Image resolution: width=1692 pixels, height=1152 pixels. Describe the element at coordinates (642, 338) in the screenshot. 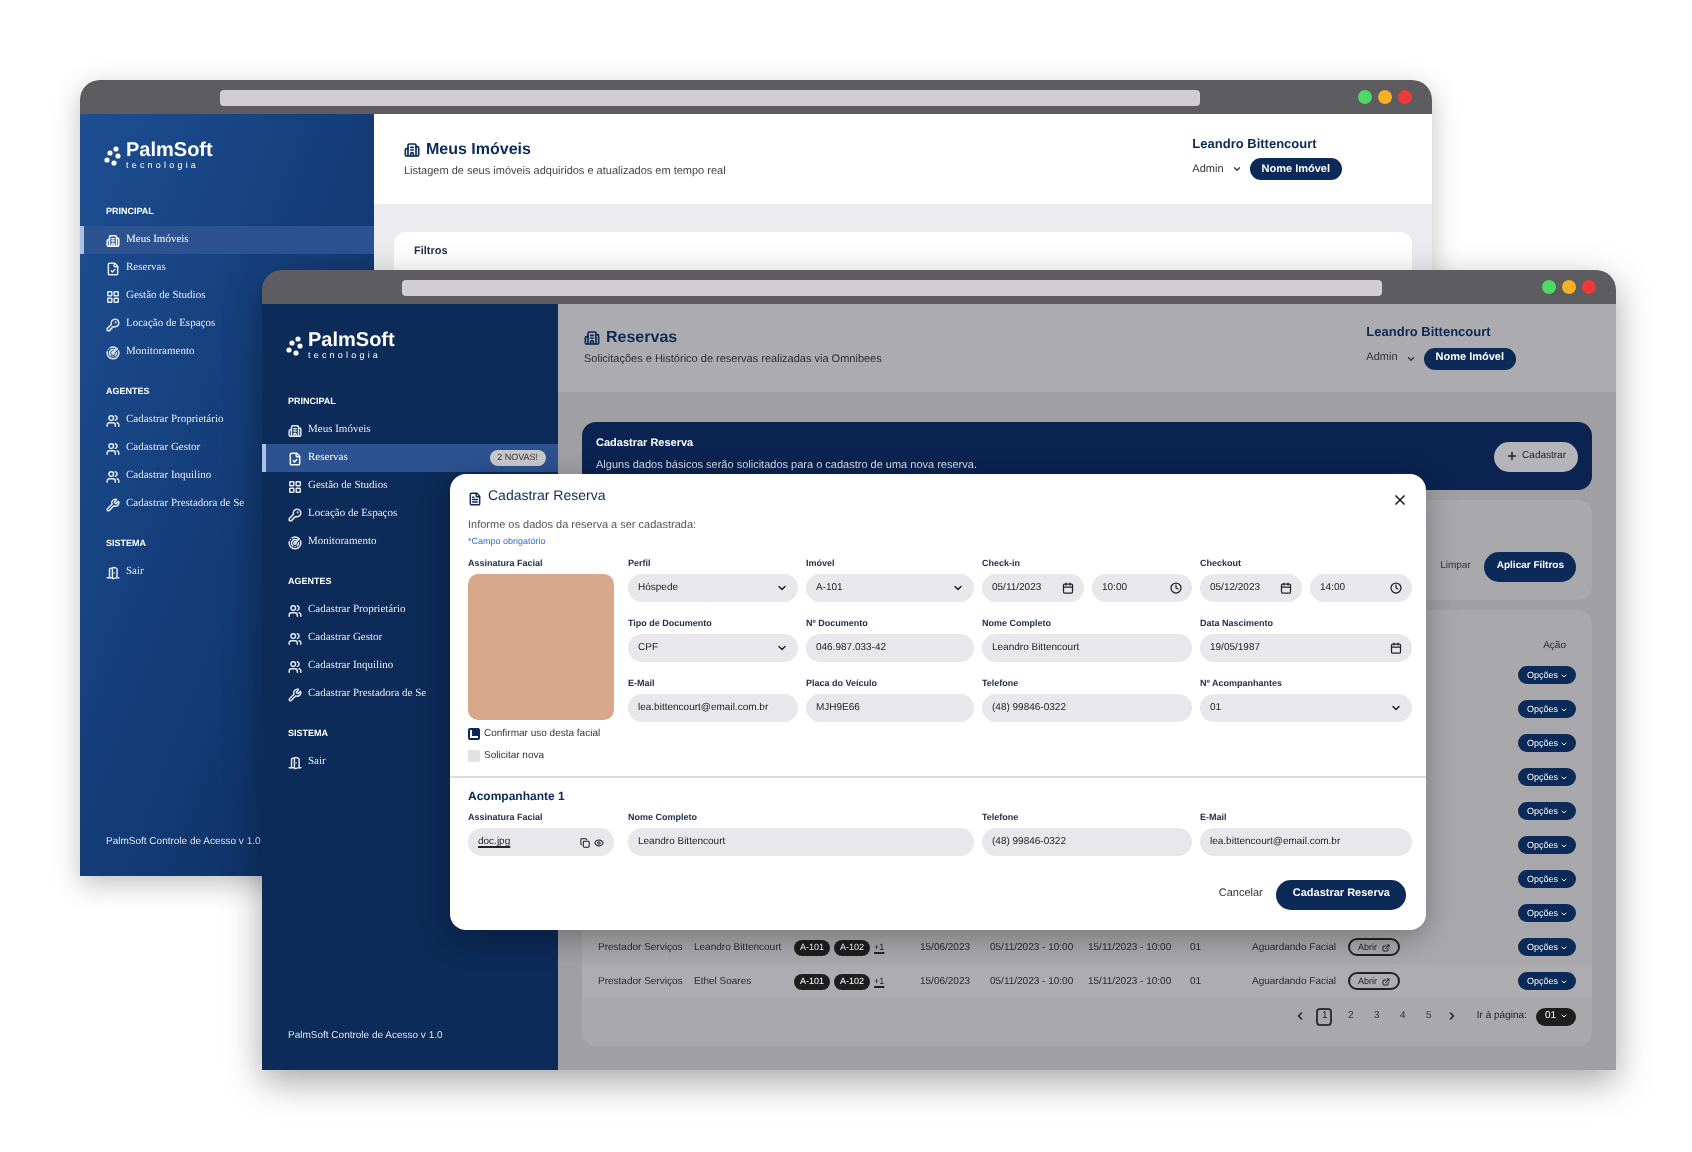

I see `page-title: Reservas` at that location.